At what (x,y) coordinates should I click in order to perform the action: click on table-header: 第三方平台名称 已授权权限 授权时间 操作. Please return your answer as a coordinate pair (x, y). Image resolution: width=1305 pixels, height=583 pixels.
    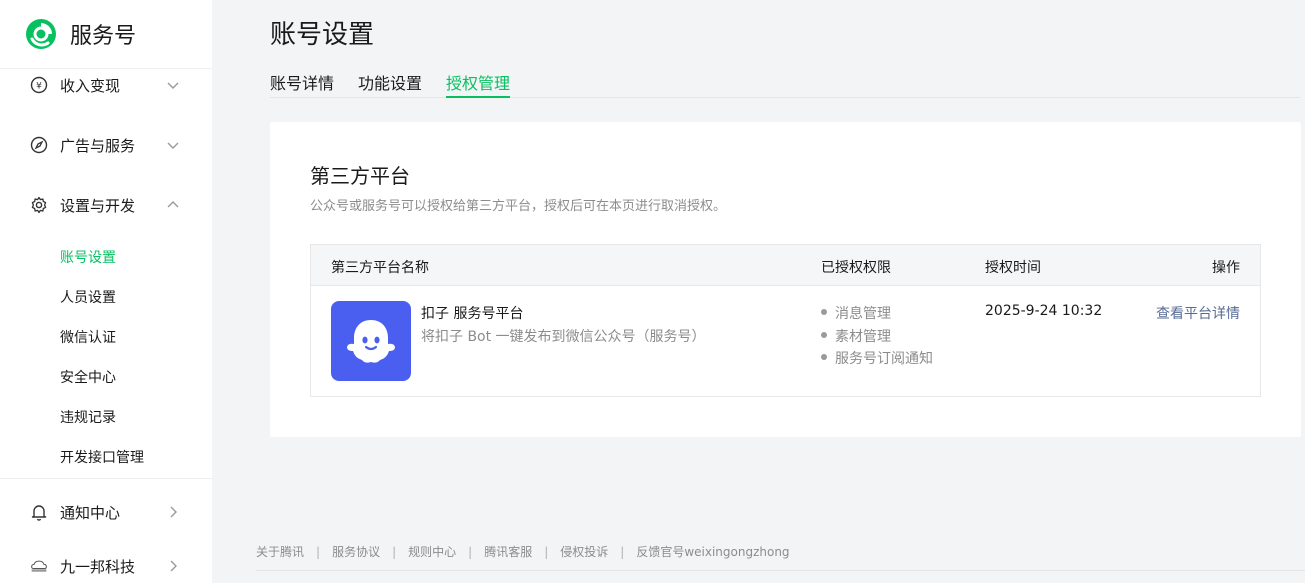
    Looking at the image, I should click on (785, 265).